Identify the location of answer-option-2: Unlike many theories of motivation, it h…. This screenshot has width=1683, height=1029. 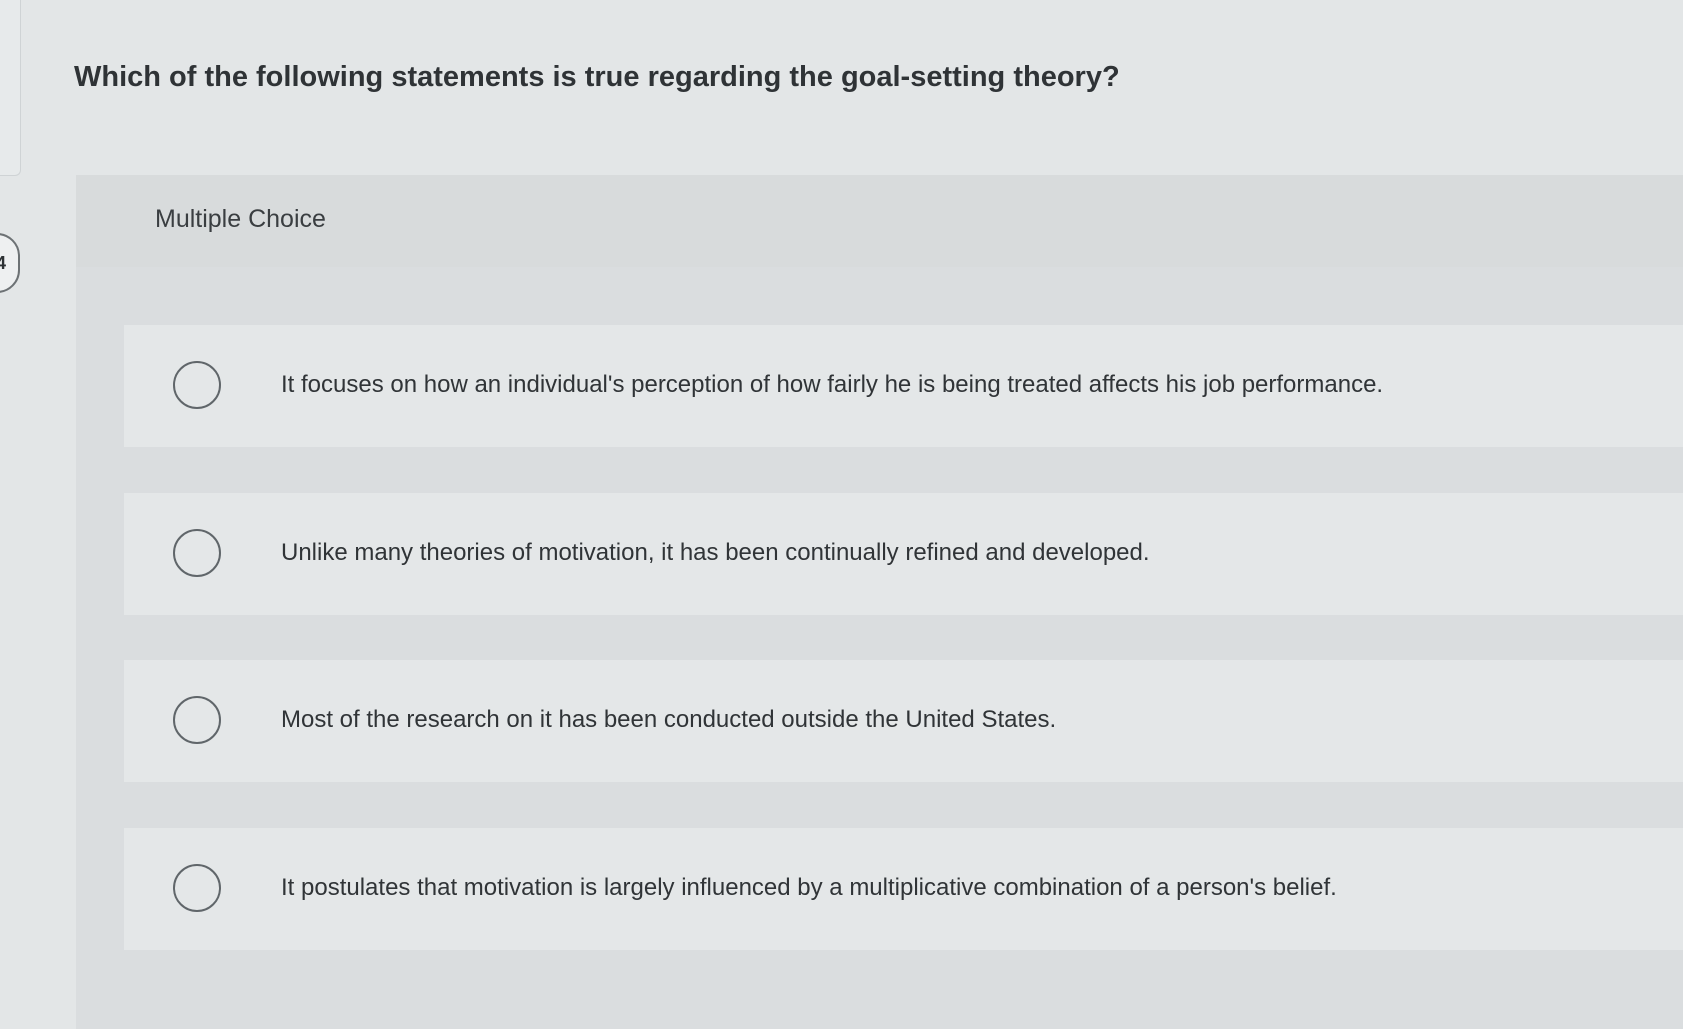
(903, 554).